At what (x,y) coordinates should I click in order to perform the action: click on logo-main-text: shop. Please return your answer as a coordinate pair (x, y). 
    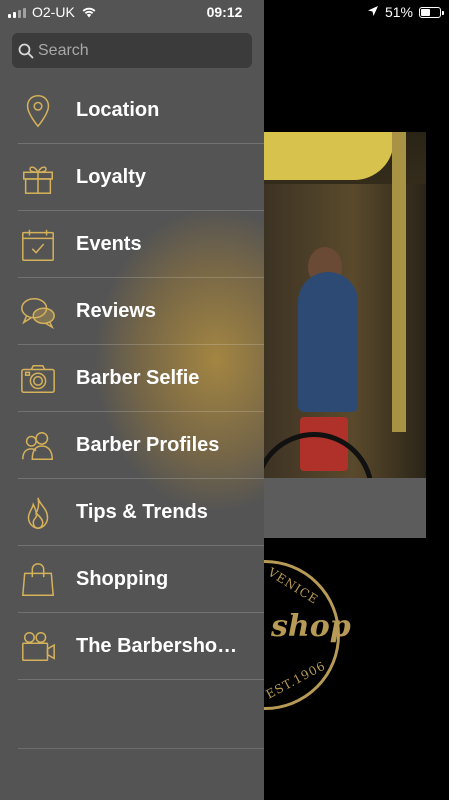
    Looking at the image, I should click on (311, 626).